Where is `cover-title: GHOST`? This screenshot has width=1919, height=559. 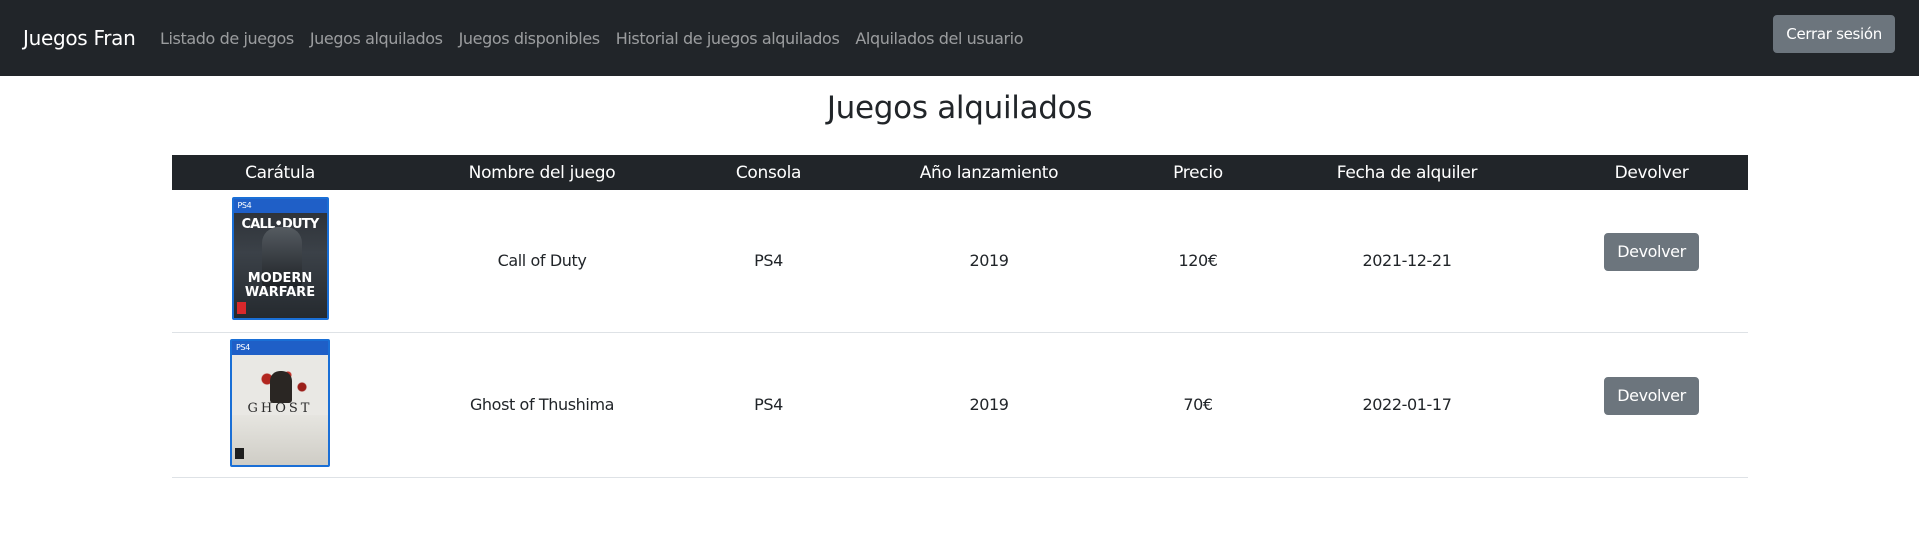
cover-title: GHOST is located at coordinates (280, 408).